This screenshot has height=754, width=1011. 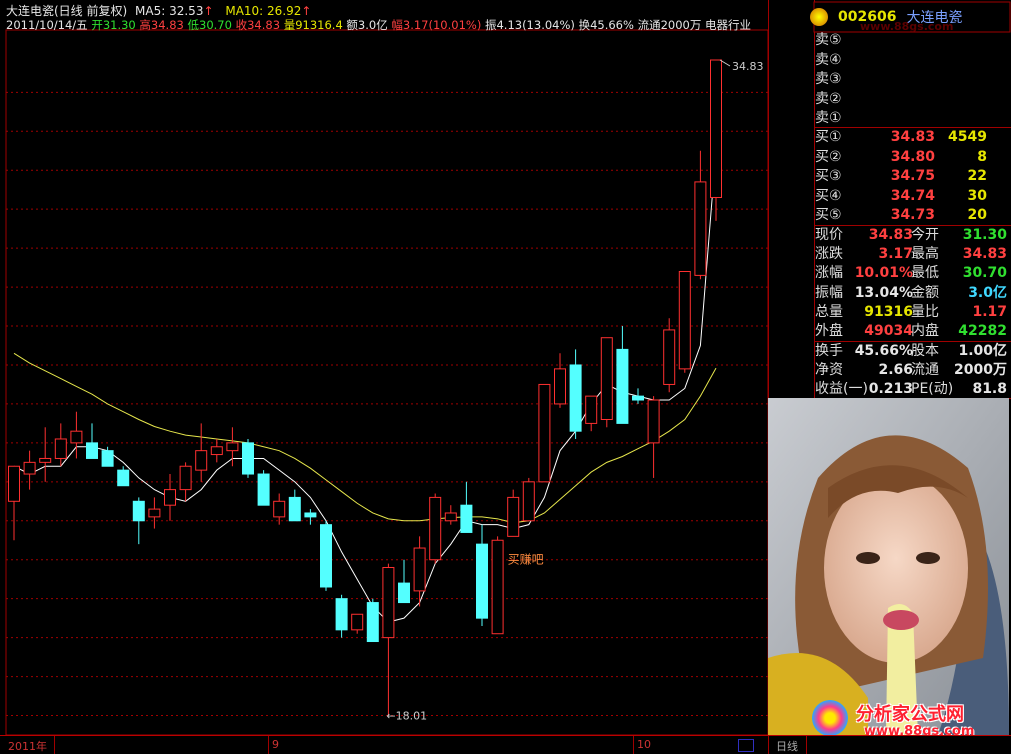 I want to click on high-marker-label: 34.83, so click(x=748, y=66).